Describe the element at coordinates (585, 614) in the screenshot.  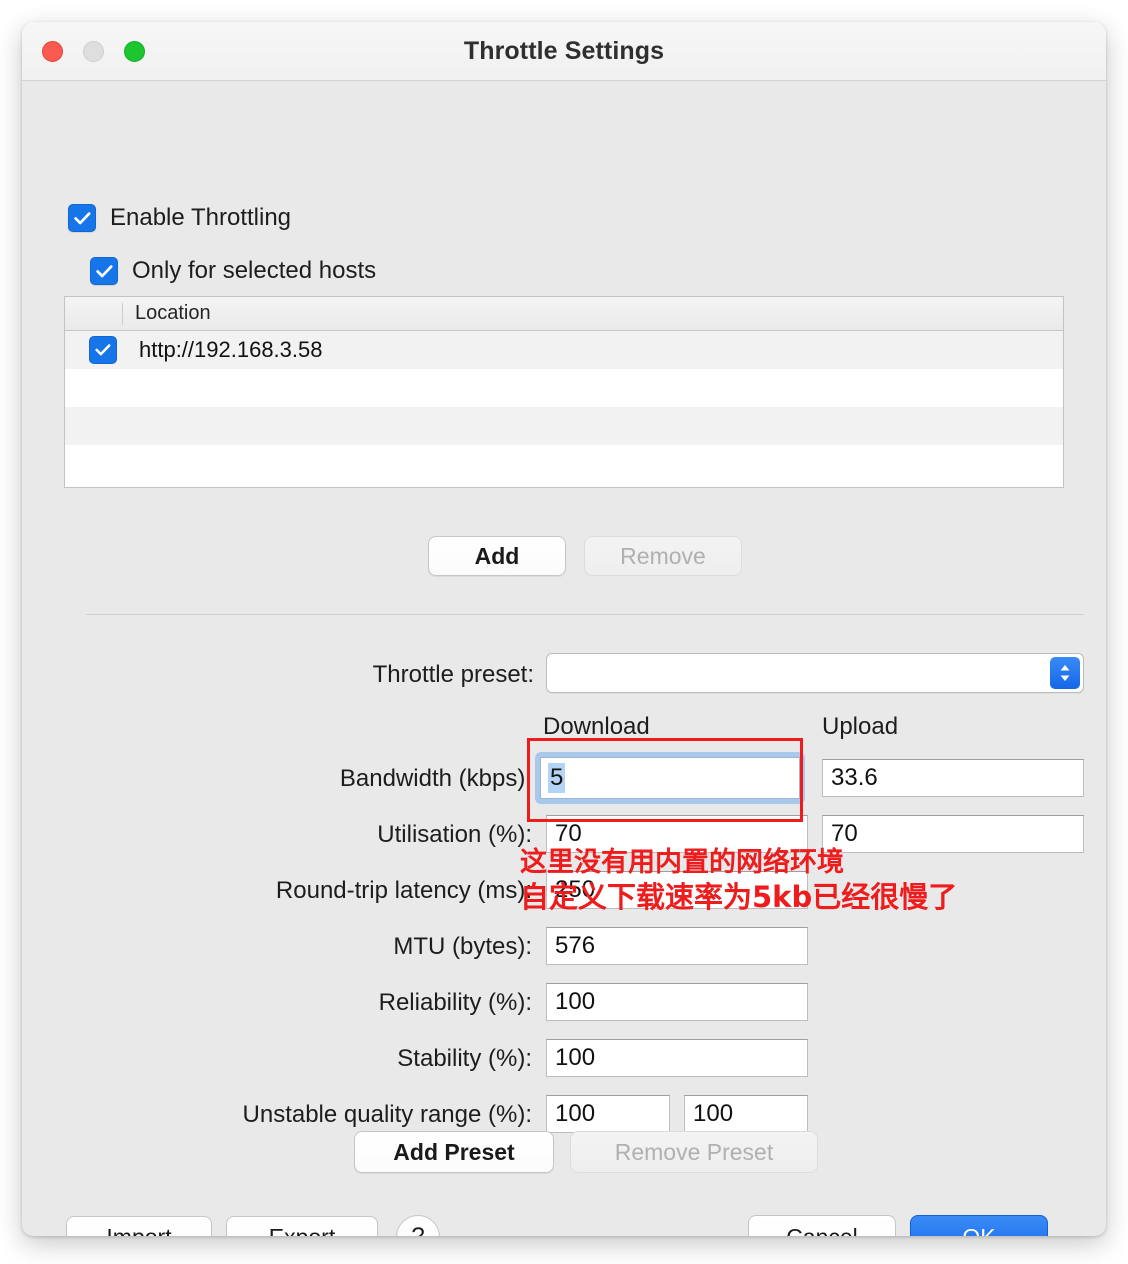
I see `section-divider` at that location.